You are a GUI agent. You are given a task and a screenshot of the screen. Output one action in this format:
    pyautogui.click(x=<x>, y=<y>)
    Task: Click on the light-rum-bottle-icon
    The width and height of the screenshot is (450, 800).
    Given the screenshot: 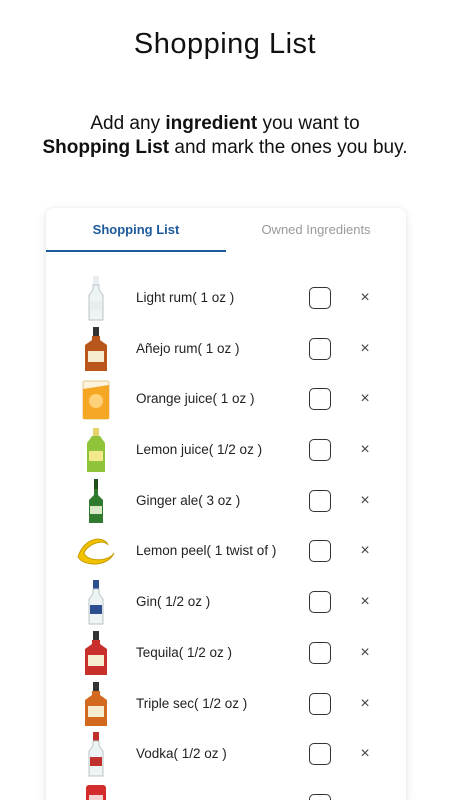 What is the action you would take?
    pyautogui.click(x=96, y=298)
    